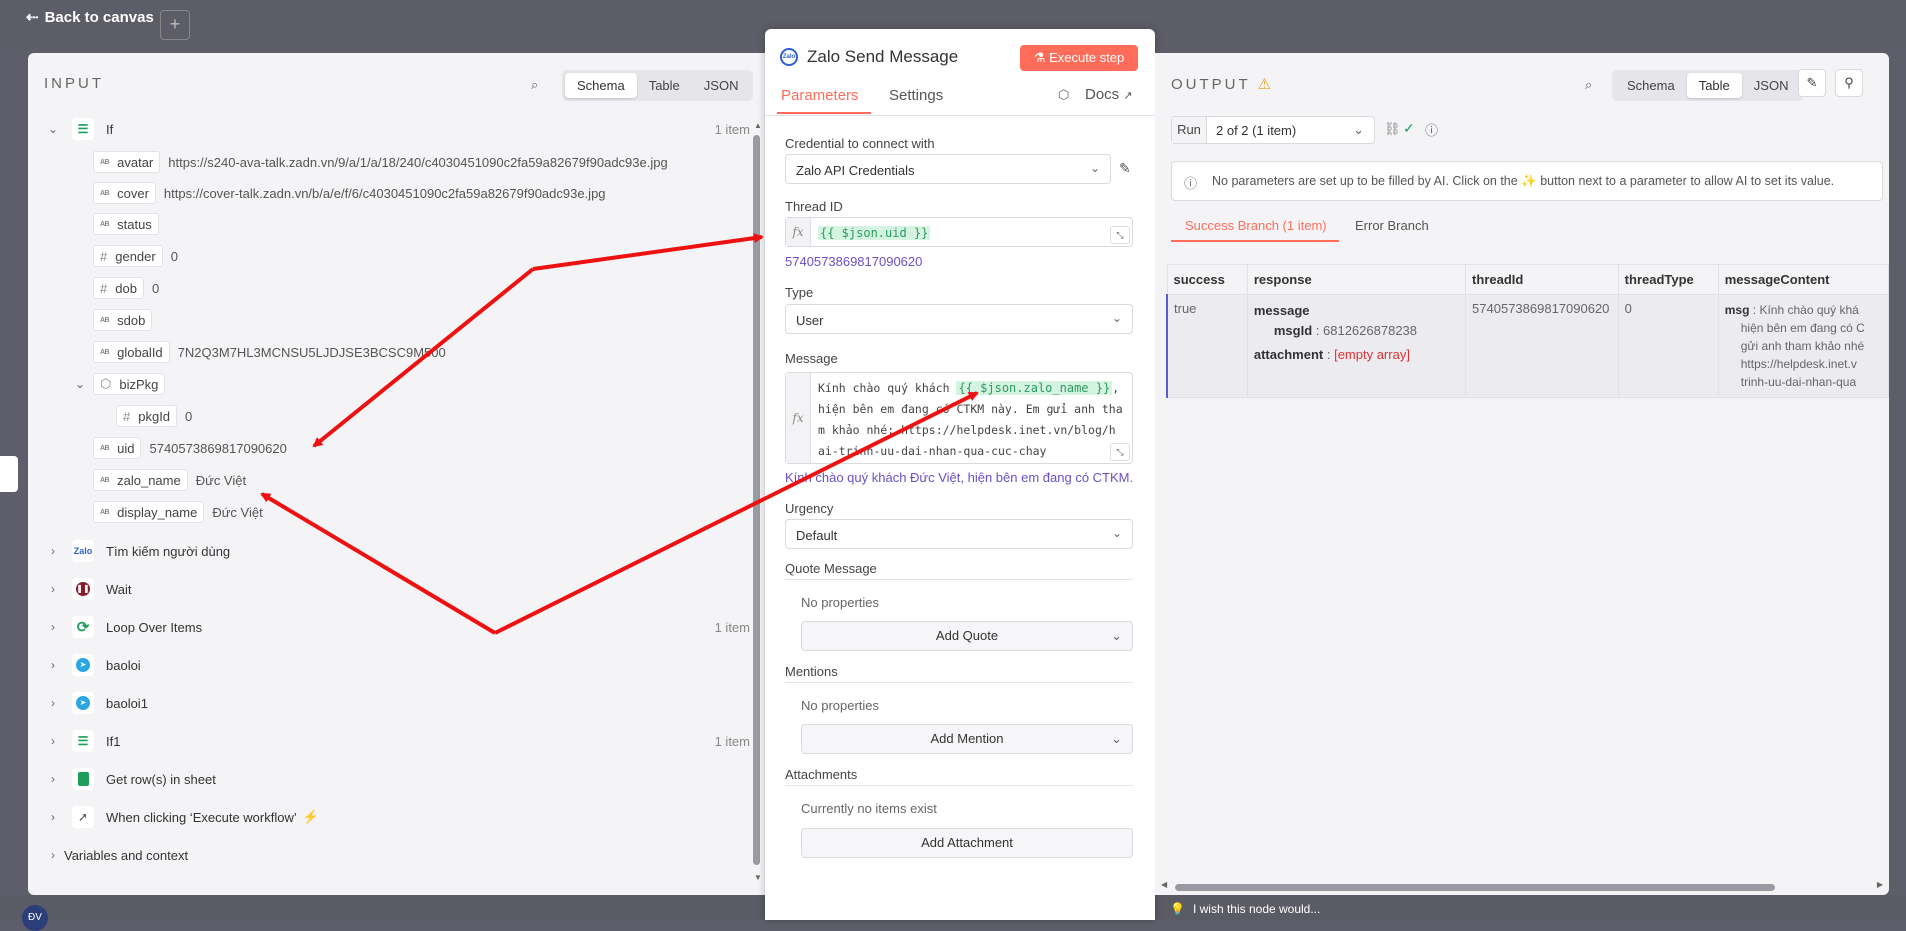 Image resolution: width=1906 pixels, height=931 pixels. Describe the element at coordinates (423, 357) in the screenshot. I see `arrow-thread-to-uid` at that location.